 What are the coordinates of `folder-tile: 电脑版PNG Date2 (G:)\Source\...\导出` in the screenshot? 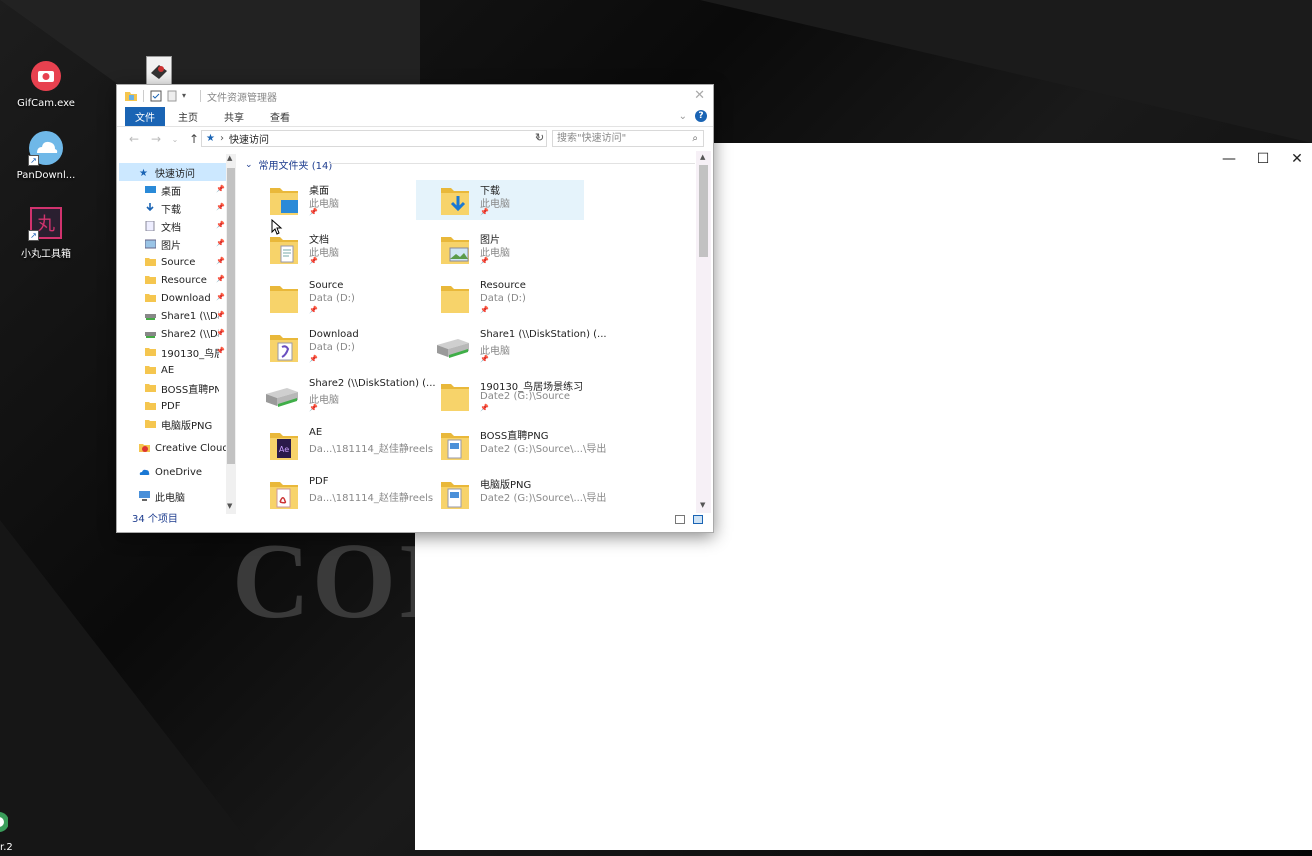 It's located at (511, 494).